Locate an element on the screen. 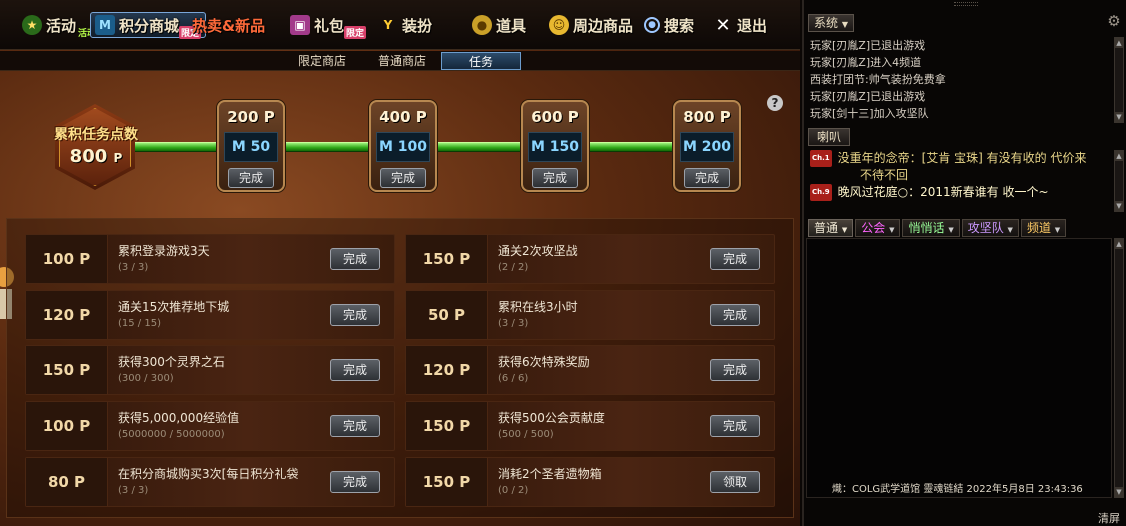 Image resolution: width=1126 pixels, height=526 pixels. nav-merch: ☺ 周边商品 is located at coordinates (591, 25).